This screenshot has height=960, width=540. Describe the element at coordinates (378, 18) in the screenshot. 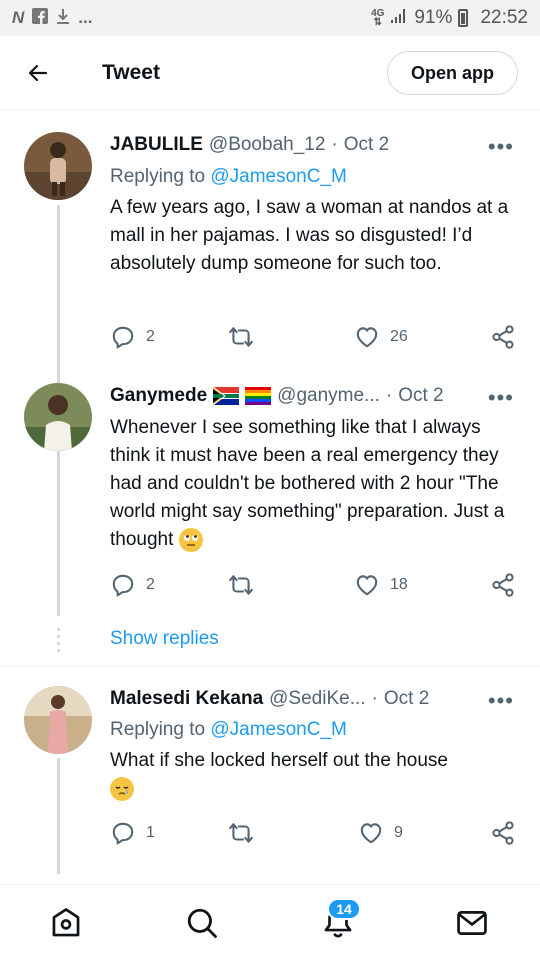

I see `network-indicator: 4G ⇅` at that location.